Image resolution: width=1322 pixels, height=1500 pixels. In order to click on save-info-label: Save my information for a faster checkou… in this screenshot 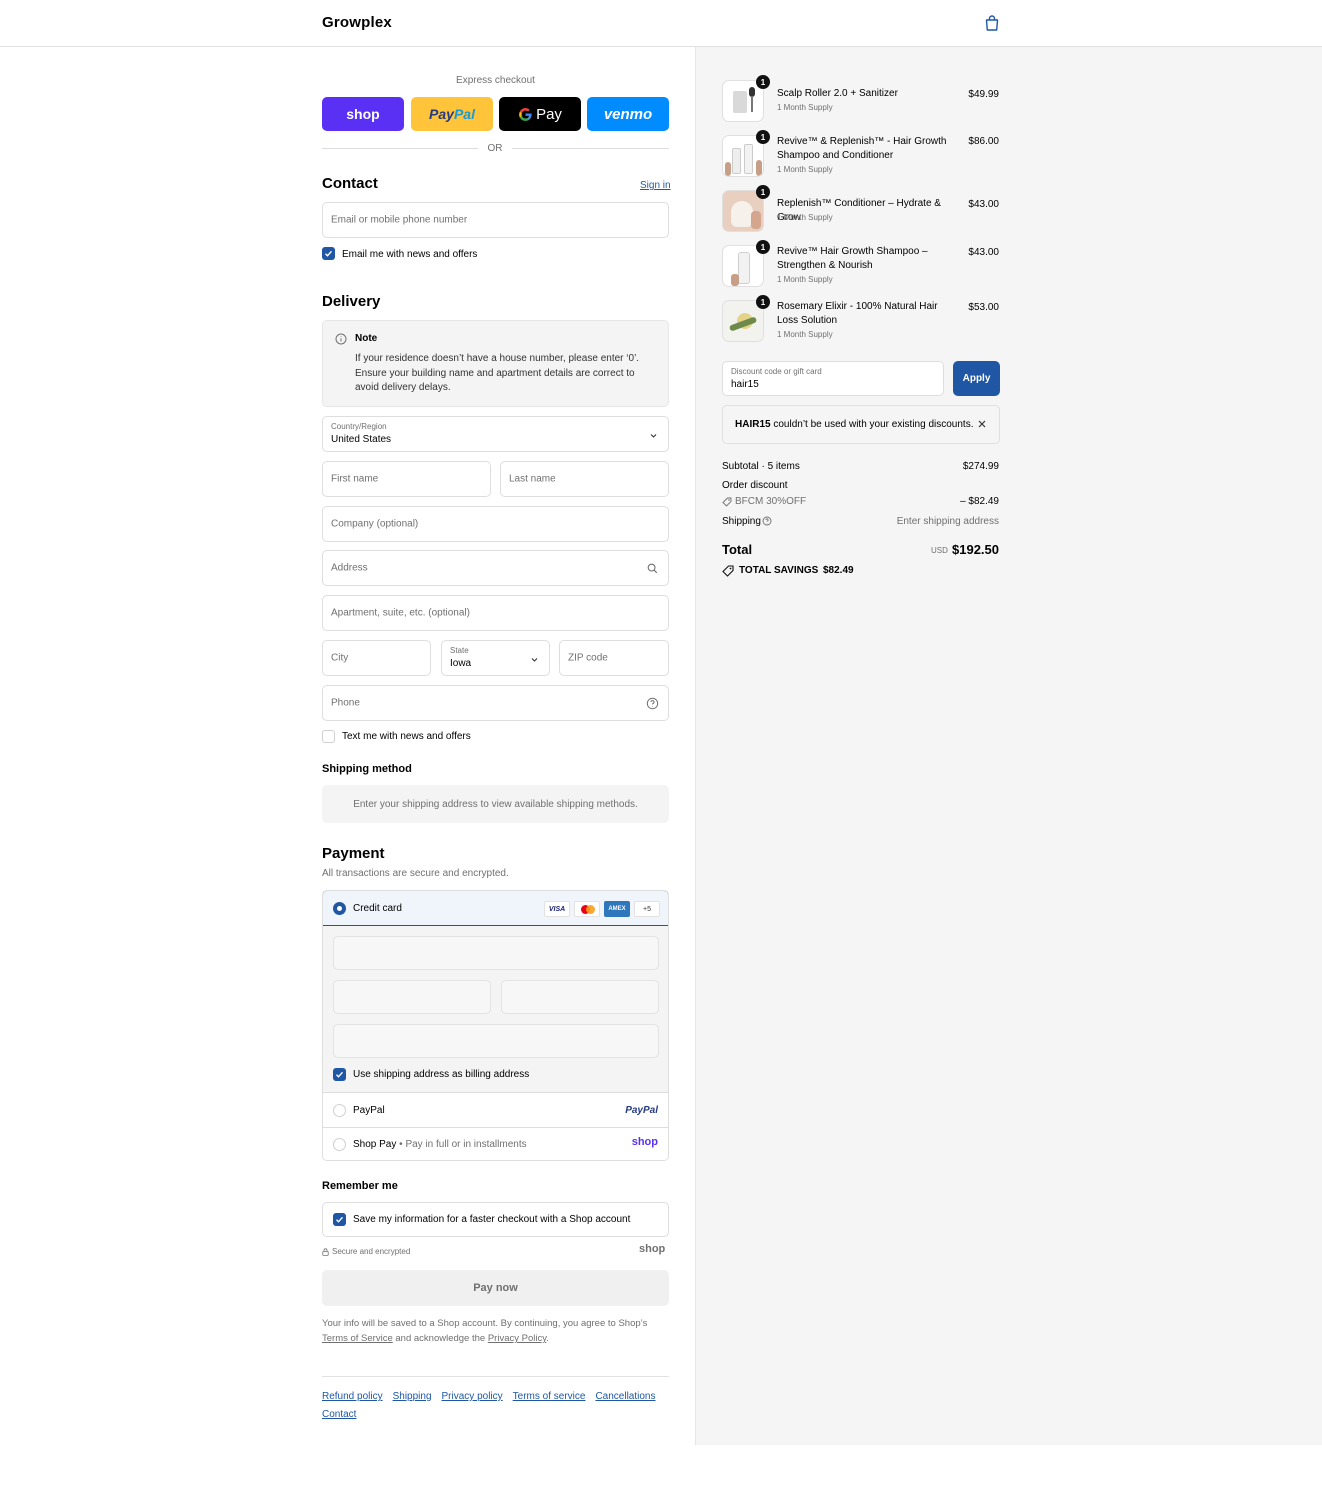, I will do `click(492, 1219)`.